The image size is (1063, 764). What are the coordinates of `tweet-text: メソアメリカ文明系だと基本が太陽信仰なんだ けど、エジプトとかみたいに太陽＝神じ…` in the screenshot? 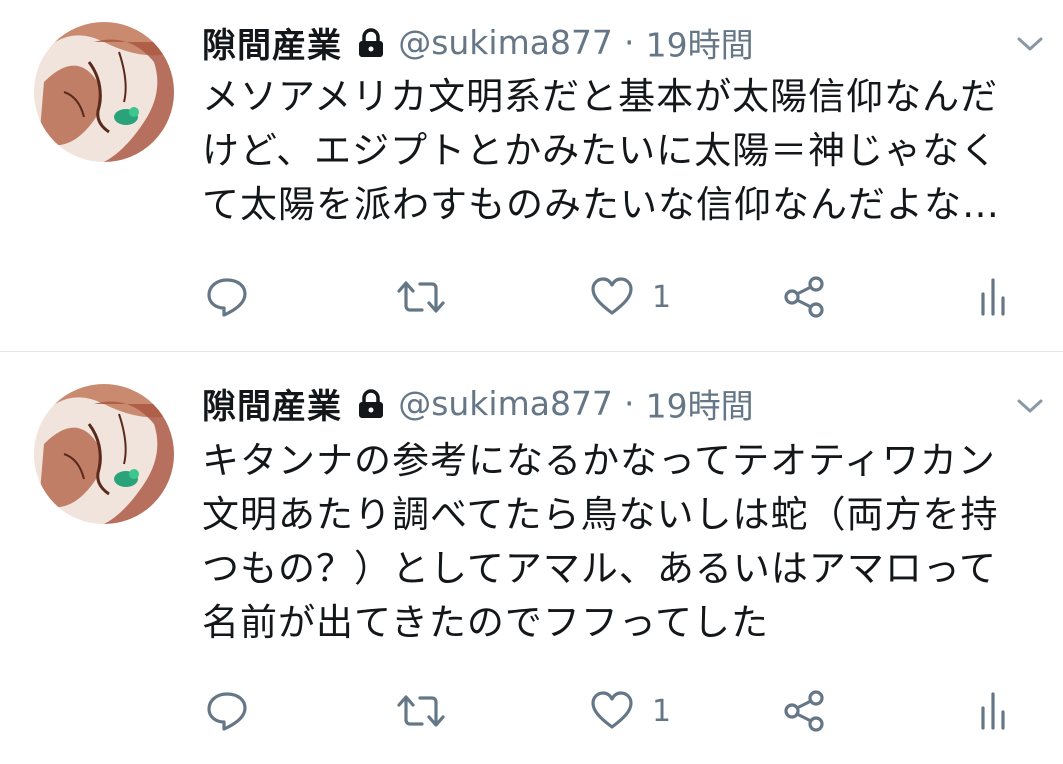 It's located at (601, 150).